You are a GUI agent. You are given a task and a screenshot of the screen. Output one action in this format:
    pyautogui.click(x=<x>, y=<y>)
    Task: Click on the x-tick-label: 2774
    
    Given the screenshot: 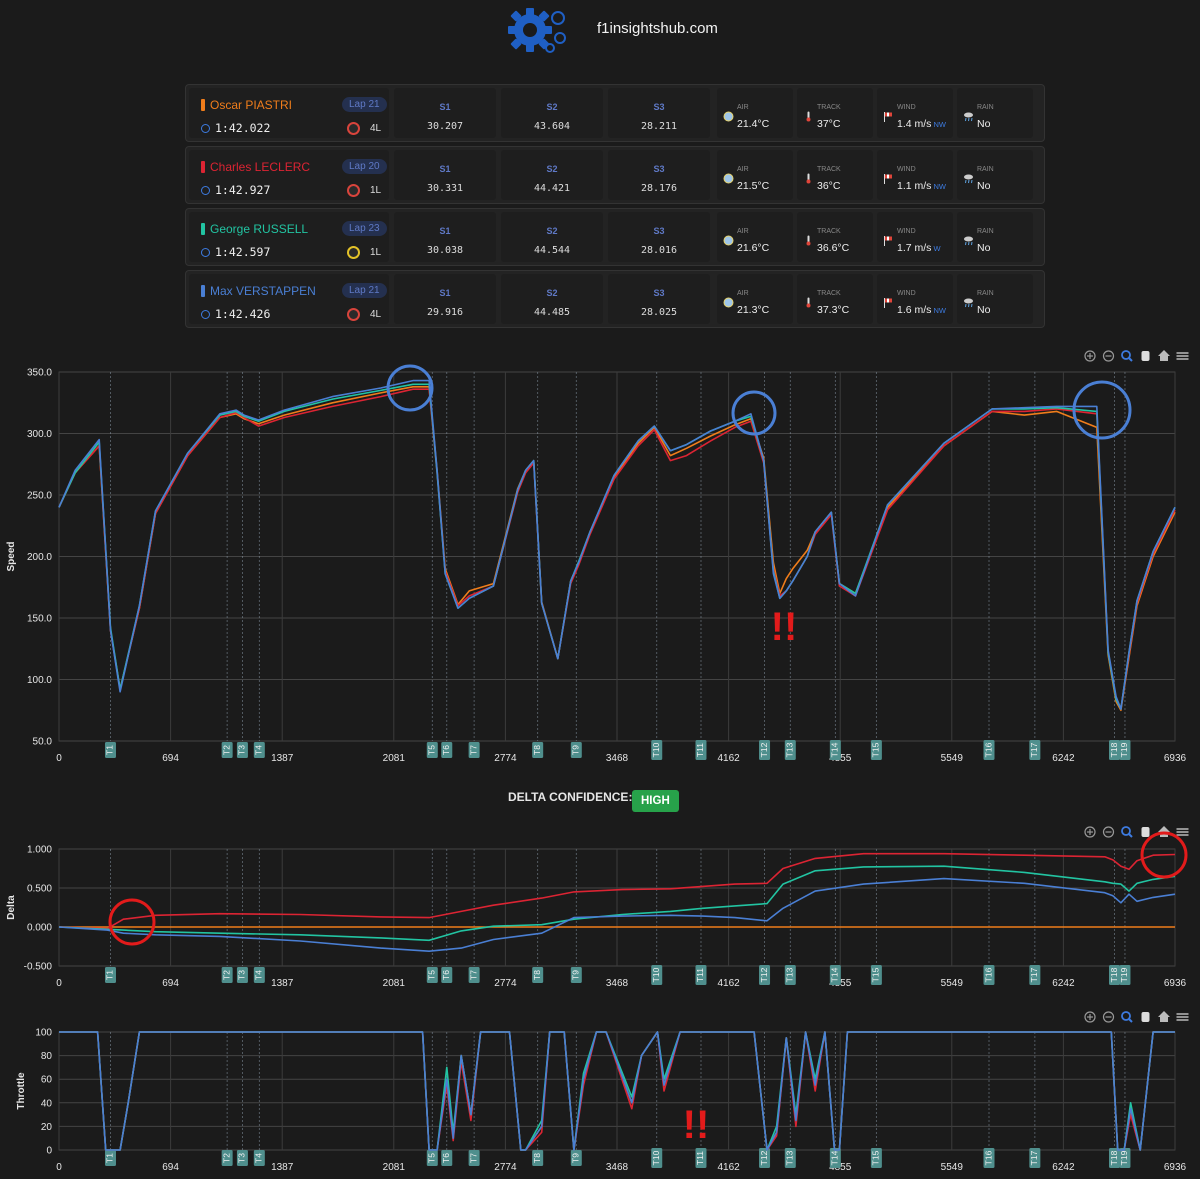 What is the action you would take?
    pyautogui.click(x=505, y=983)
    